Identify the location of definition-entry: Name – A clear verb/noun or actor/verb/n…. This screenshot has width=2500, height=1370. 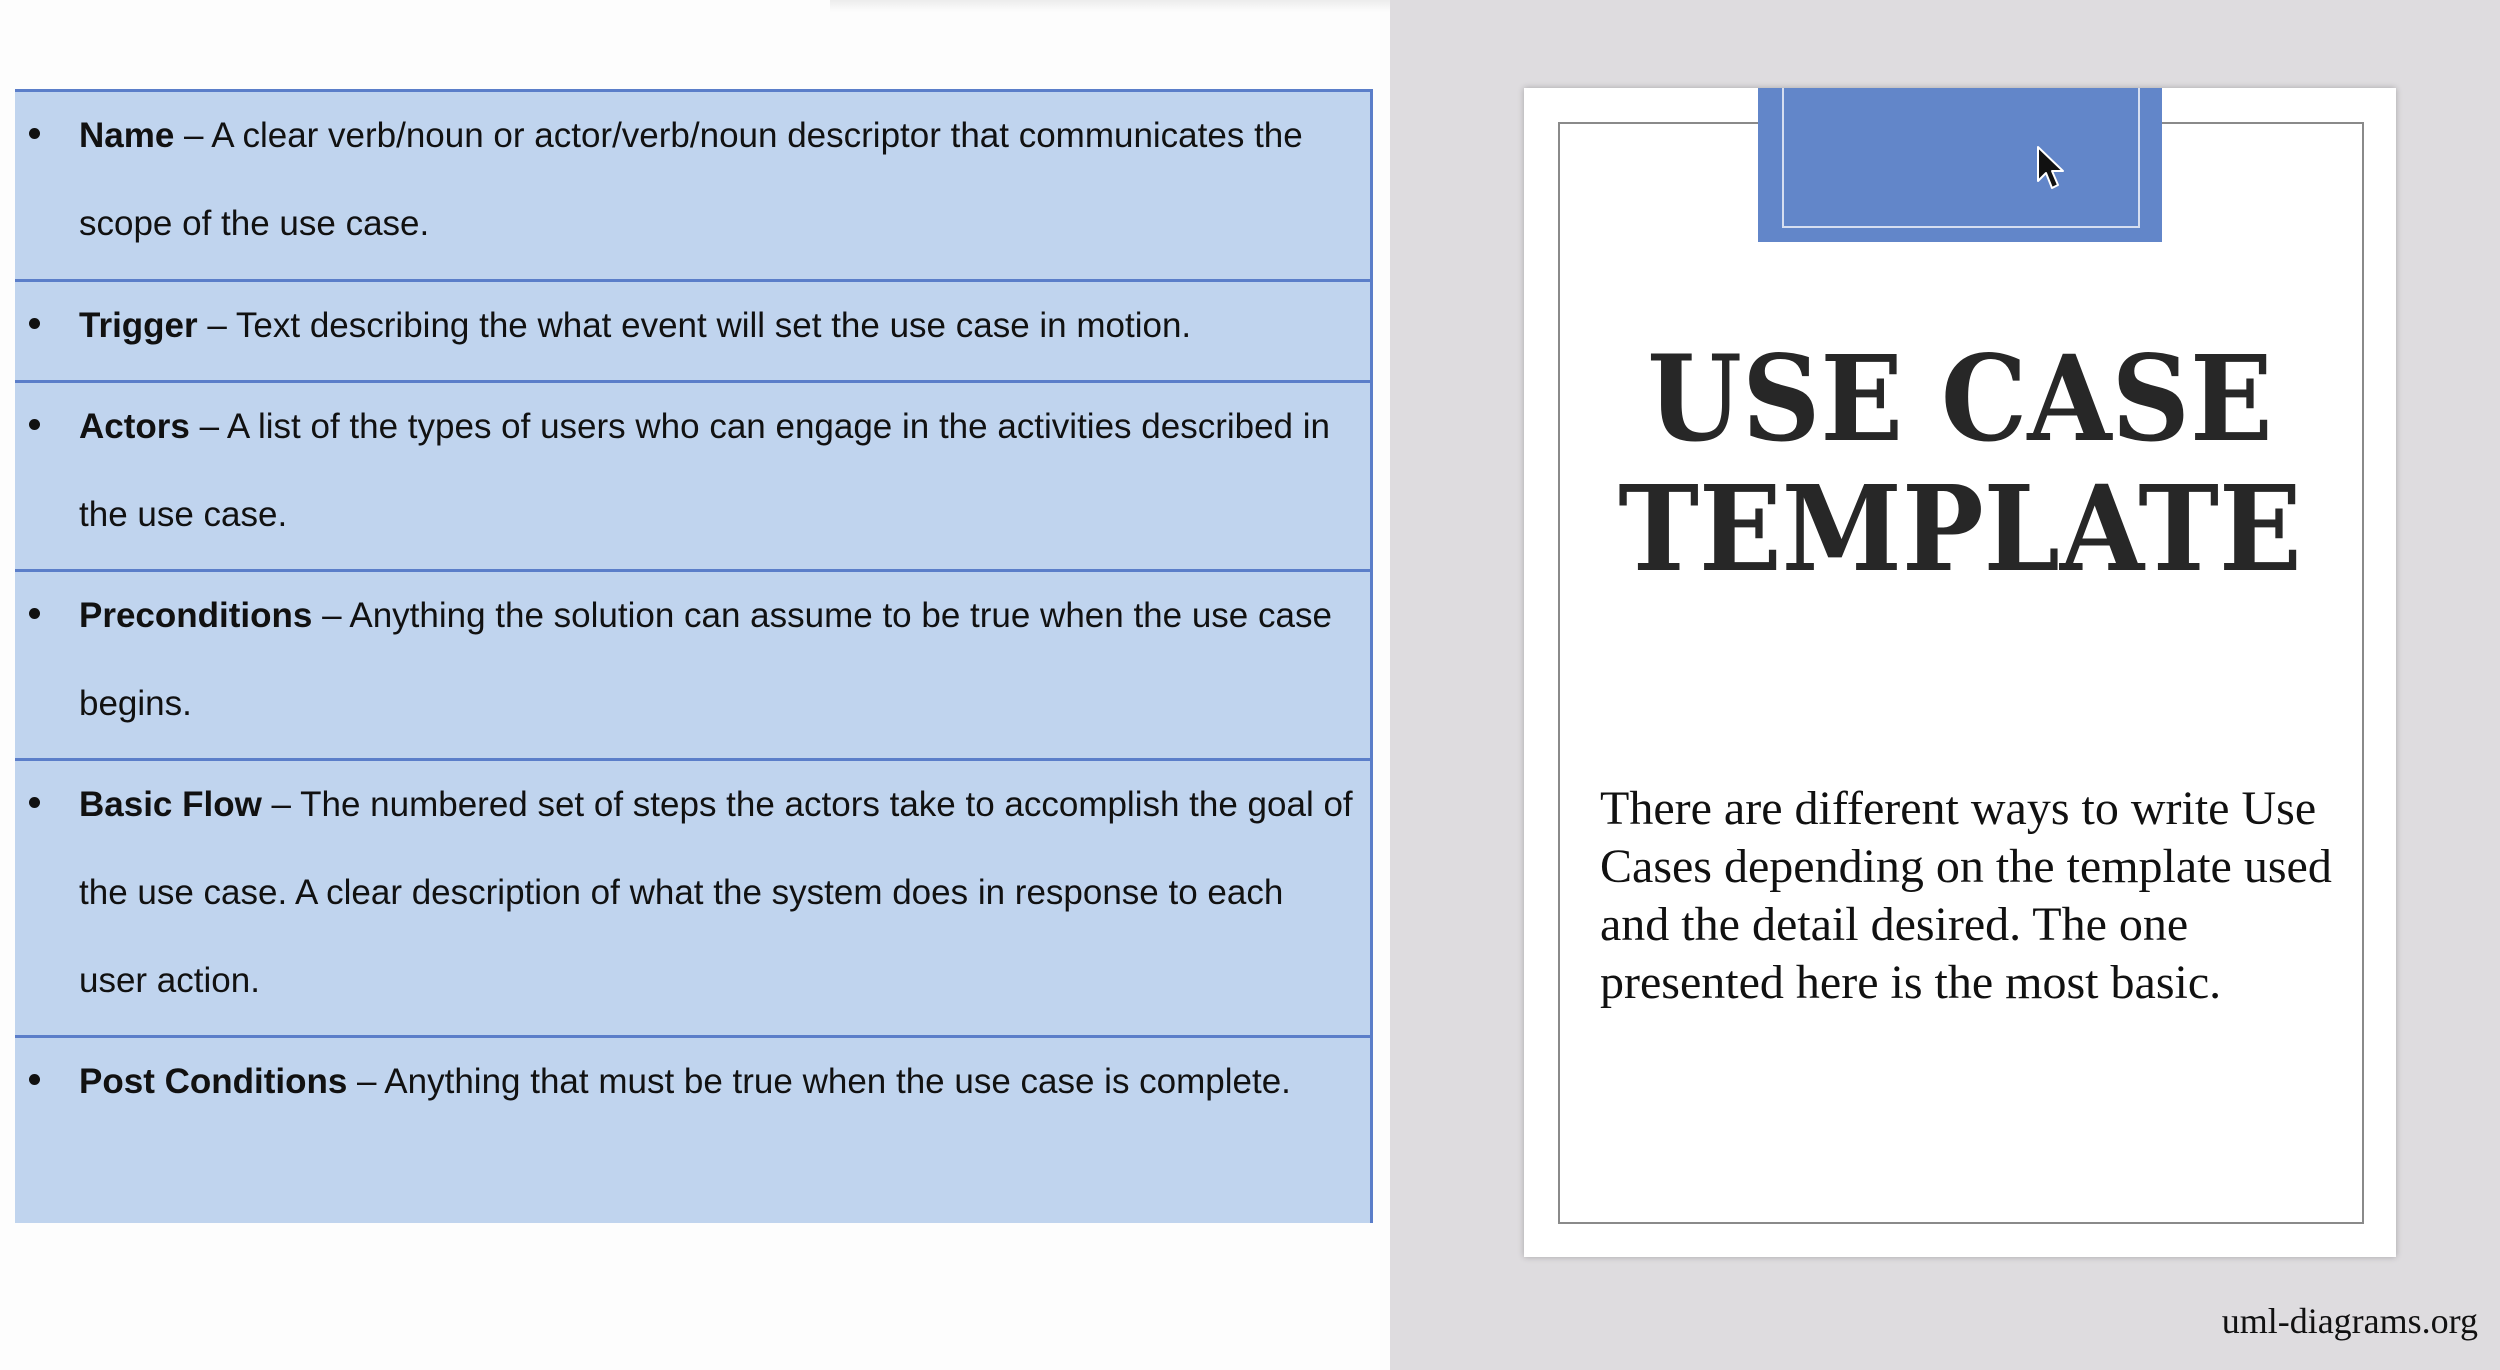
(717, 180).